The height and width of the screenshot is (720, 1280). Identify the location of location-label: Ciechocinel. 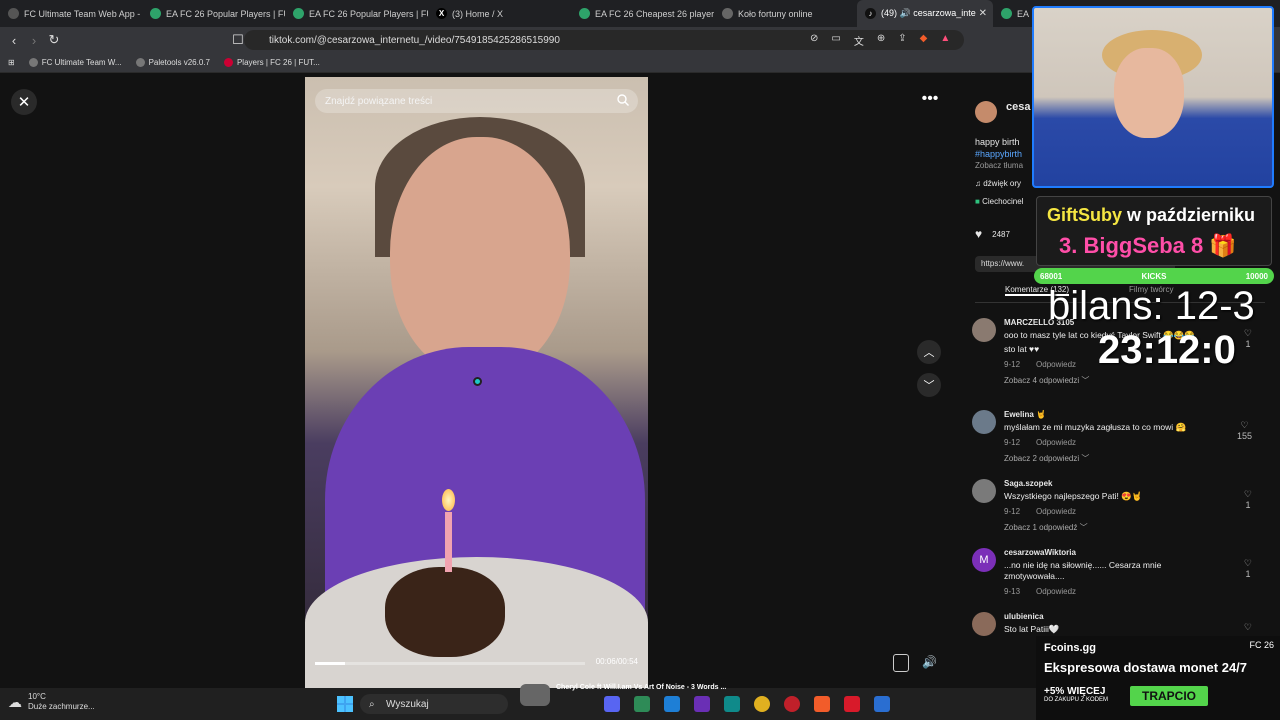
(1003, 201).